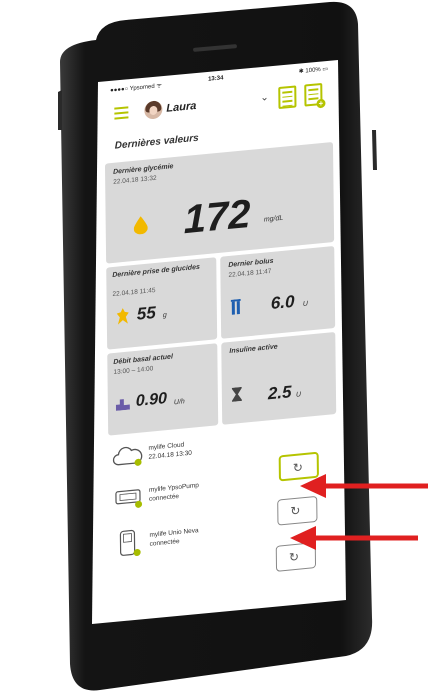 The image size is (438, 694). What do you see at coordinates (282, 302) in the screenshot?
I see `bolus-value: 6.0` at bounding box center [282, 302].